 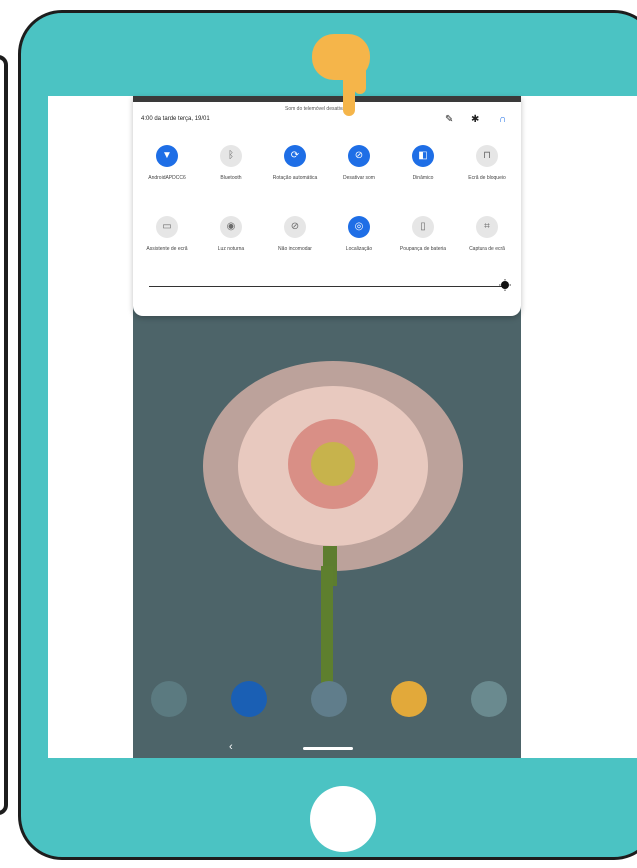 What do you see at coordinates (333, 473) in the screenshot?
I see `wallpaper-flower` at bounding box center [333, 473].